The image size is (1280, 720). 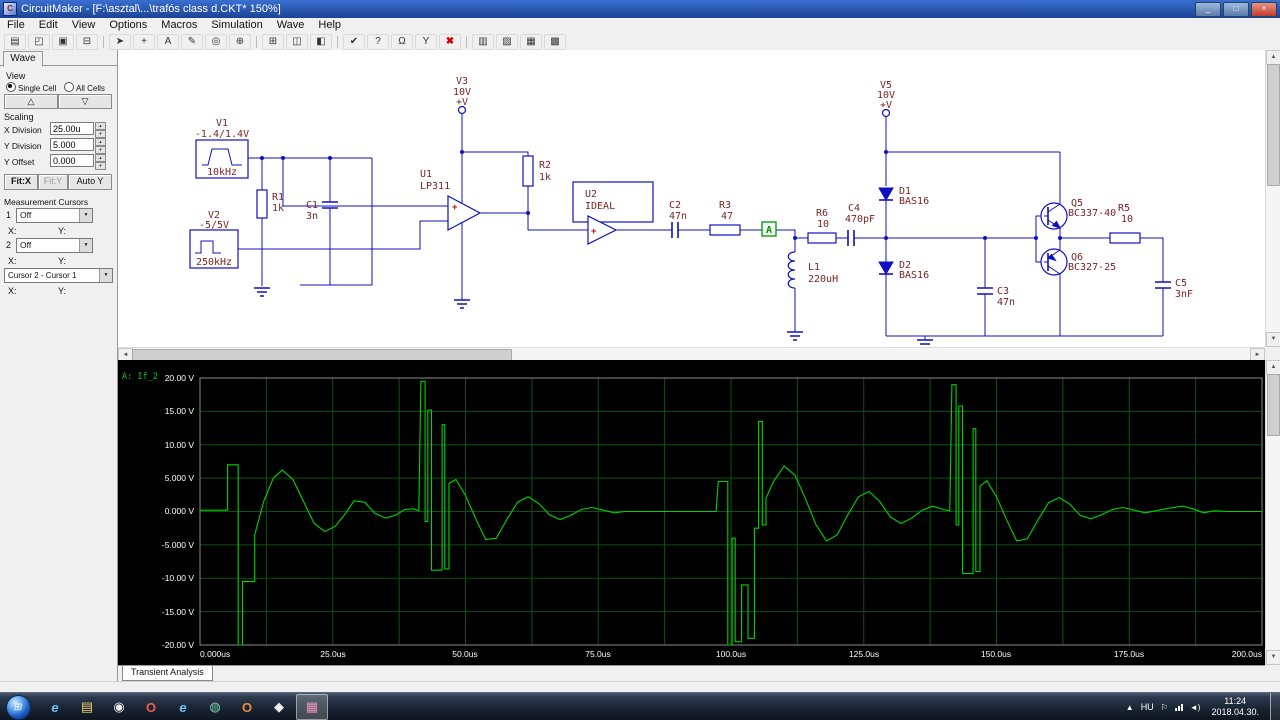 What do you see at coordinates (72, 128) in the screenshot?
I see `x-division-input` at bounding box center [72, 128].